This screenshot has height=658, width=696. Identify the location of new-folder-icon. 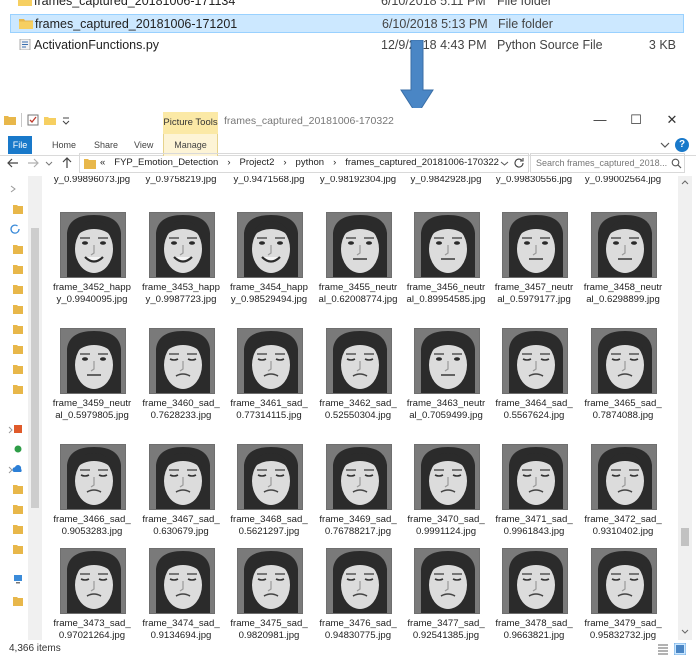
(50, 120).